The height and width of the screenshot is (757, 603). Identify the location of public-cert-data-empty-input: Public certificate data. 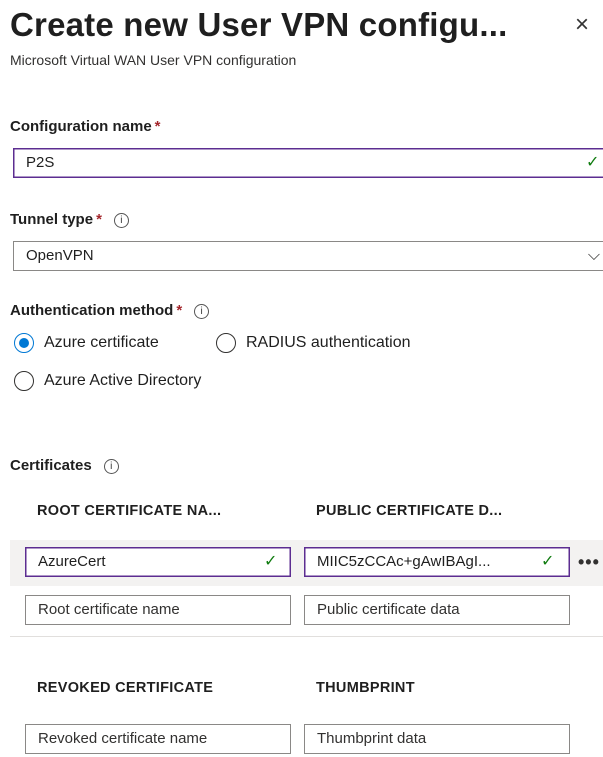
(437, 610).